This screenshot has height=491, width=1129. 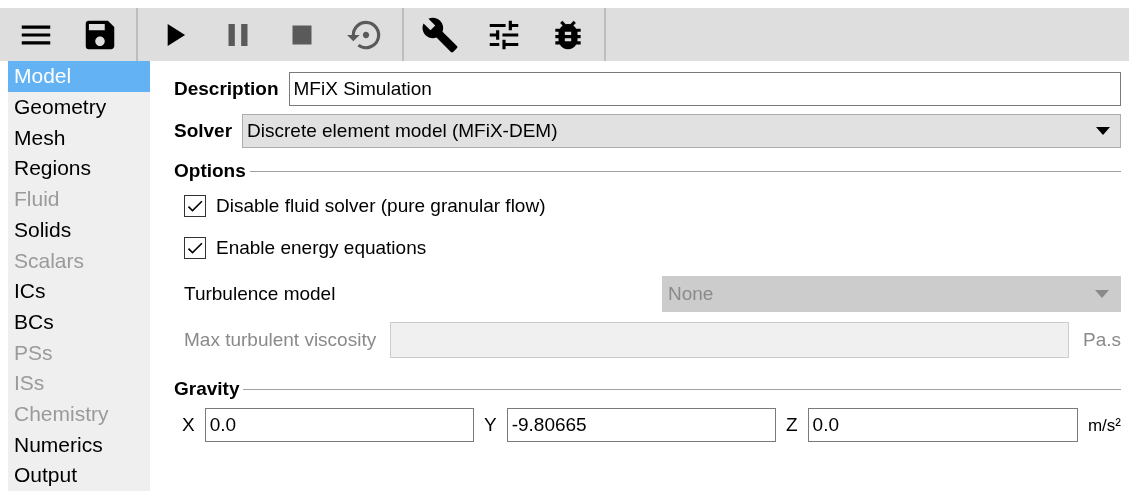 What do you see at coordinates (260, 294) in the screenshot?
I see `turbulence-model-label: Turbulence model` at bounding box center [260, 294].